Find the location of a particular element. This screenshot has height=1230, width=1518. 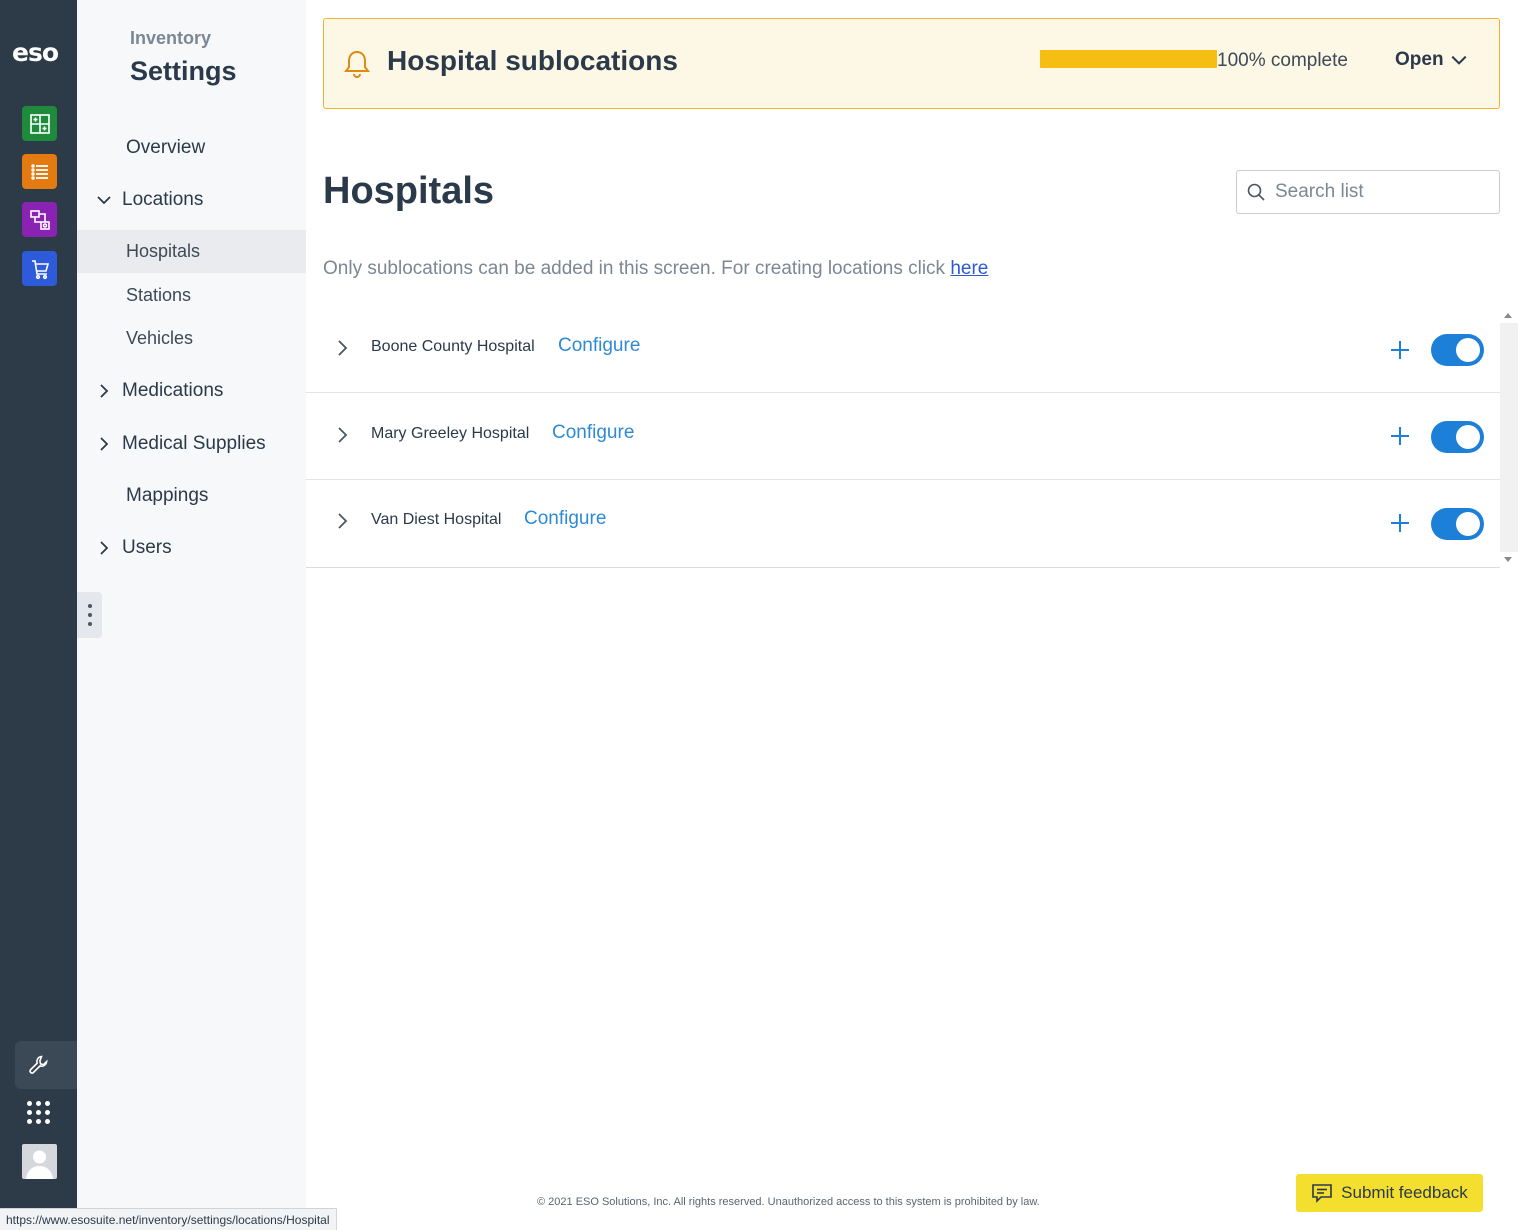

cart-icon is located at coordinates (39, 268).